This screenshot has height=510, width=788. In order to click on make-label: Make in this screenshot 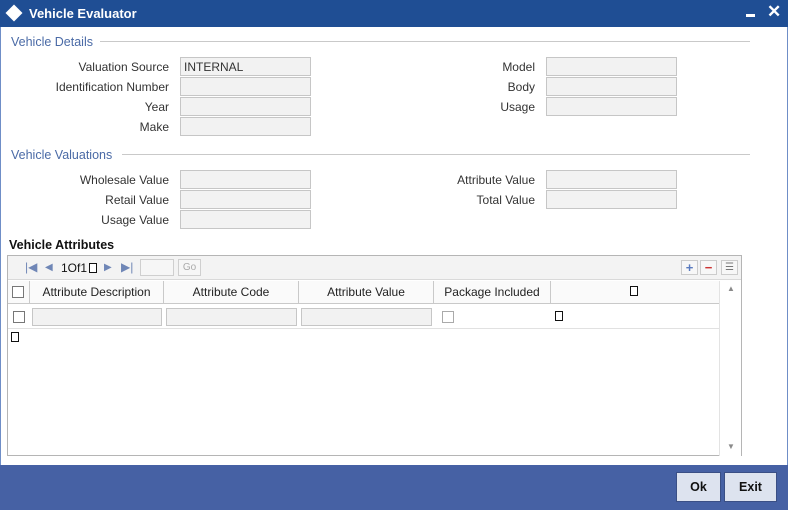, I will do `click(154, 127)`.